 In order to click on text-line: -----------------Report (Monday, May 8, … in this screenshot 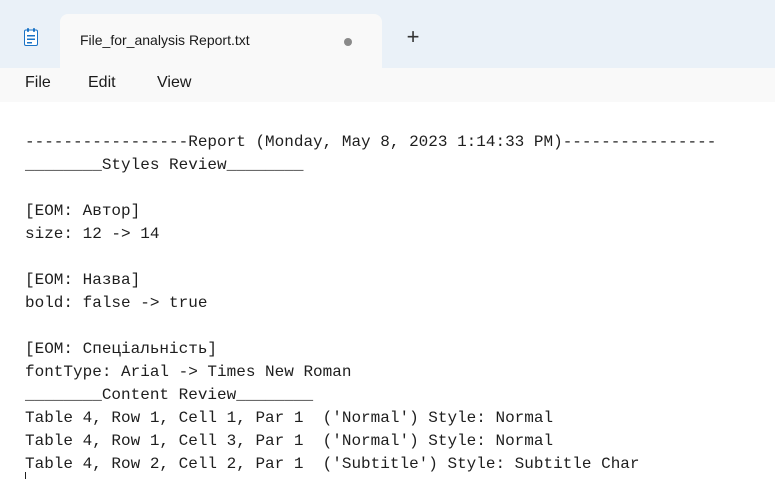, I will do `click(371, 142)`.